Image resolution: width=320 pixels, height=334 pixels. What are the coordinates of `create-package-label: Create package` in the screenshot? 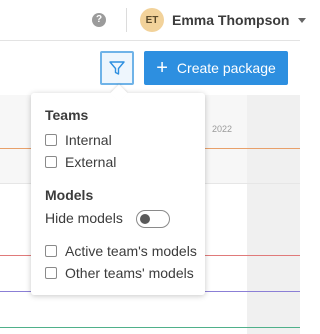 It's located at (226, 68).